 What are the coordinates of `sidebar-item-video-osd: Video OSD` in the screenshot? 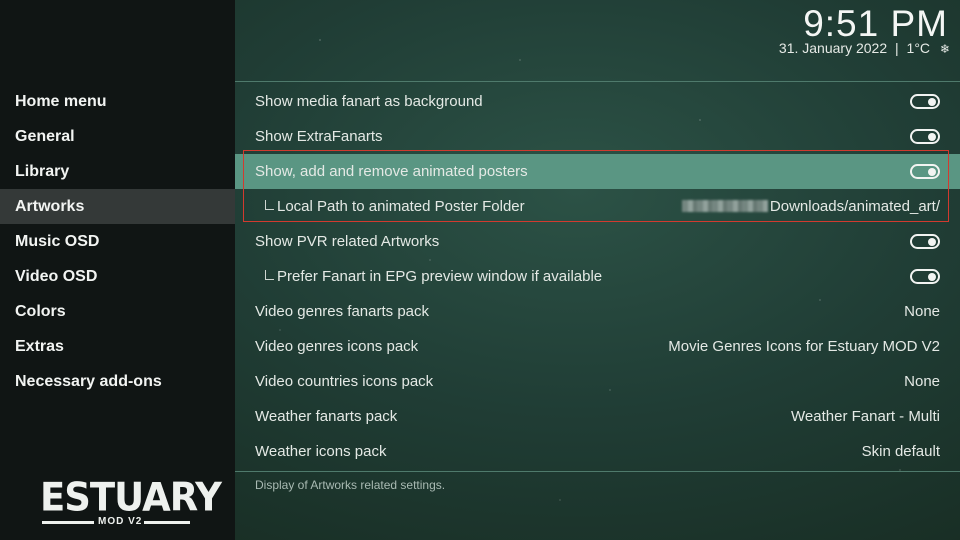 It's located at (117, 276).